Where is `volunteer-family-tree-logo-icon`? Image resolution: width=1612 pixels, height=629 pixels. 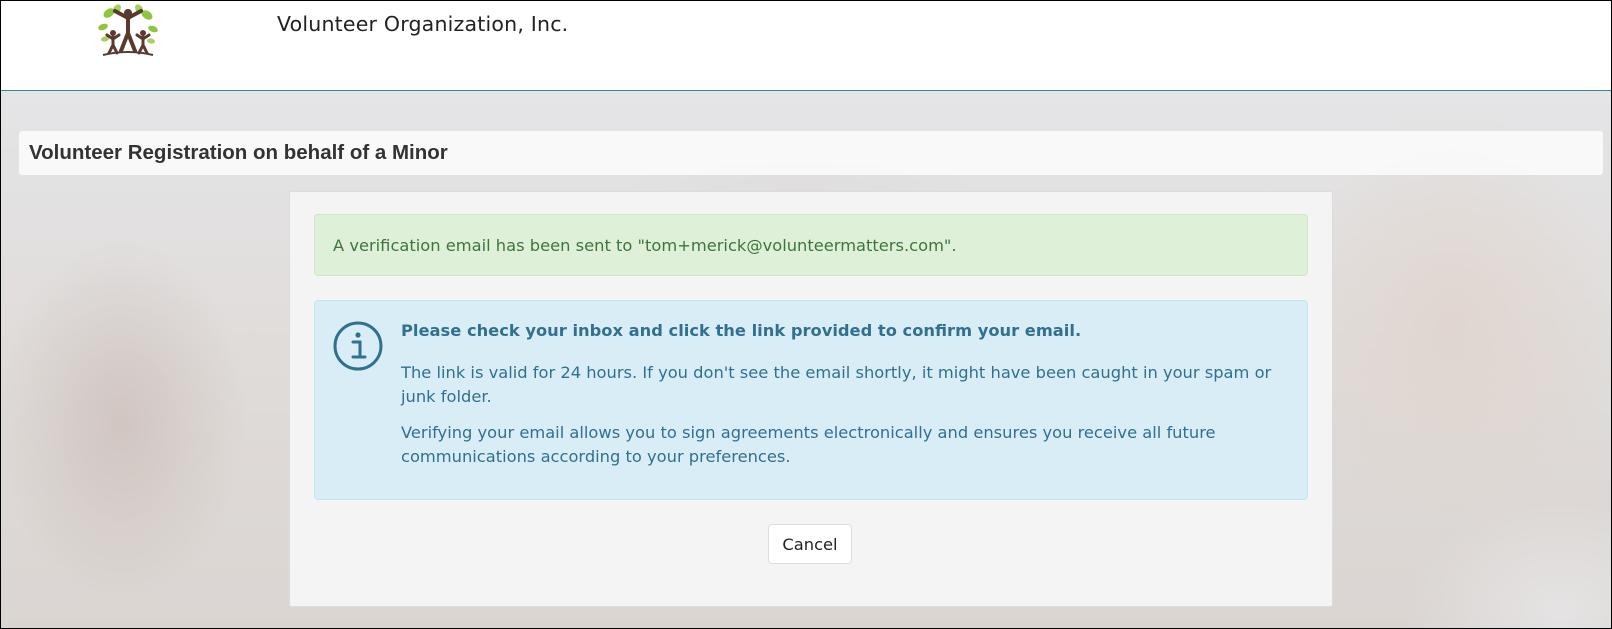
volunteer-family-tree-logo-icon is located at coordinates (128, 30).